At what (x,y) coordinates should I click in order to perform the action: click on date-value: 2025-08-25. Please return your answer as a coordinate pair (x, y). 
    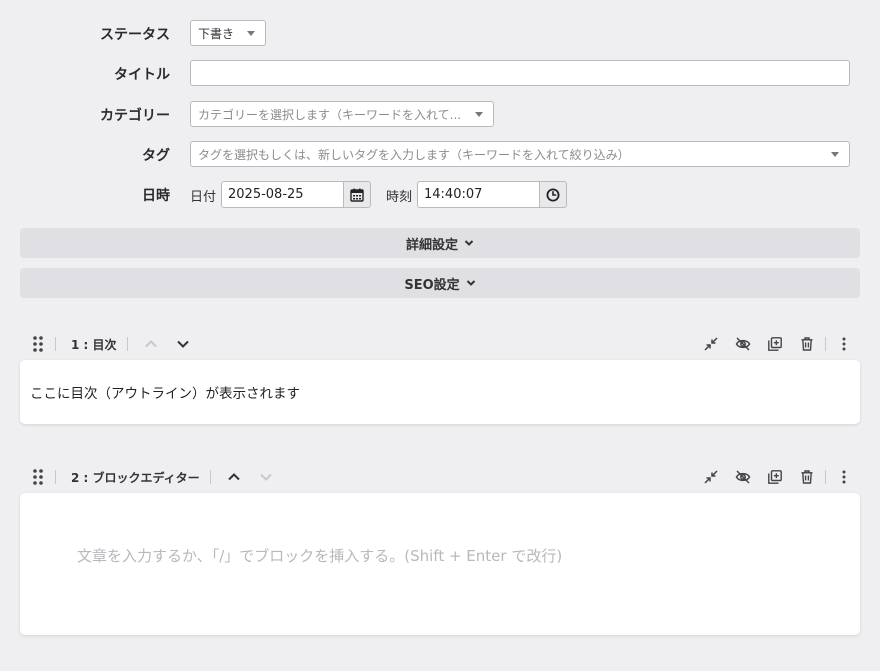
    Looking at the image, I should click on (266, 194).